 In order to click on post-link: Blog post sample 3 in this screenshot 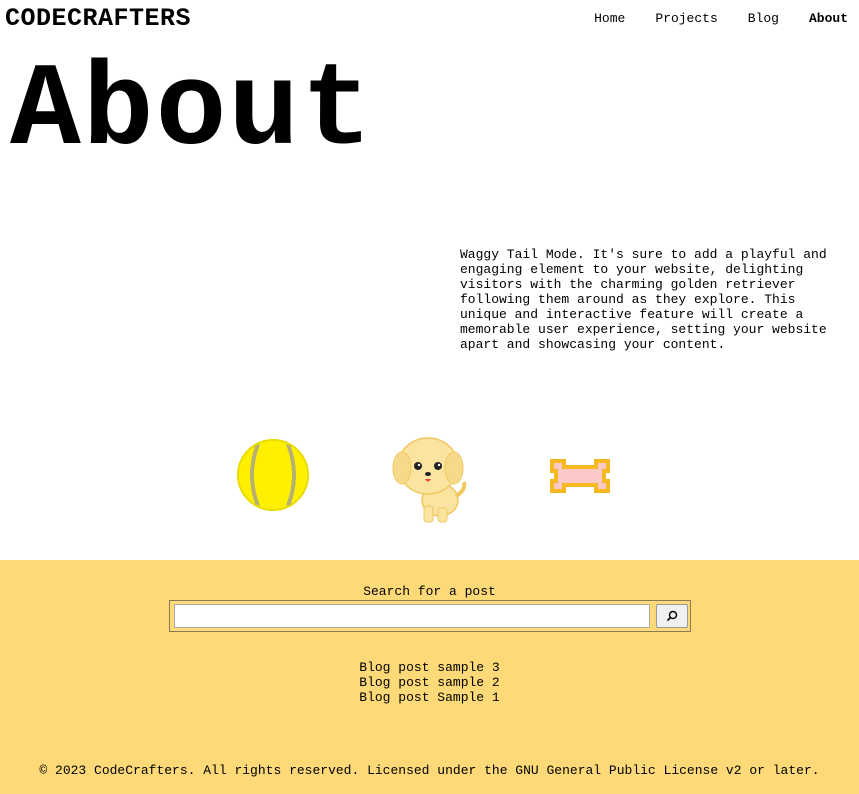, I will do `click(429, 667)`.